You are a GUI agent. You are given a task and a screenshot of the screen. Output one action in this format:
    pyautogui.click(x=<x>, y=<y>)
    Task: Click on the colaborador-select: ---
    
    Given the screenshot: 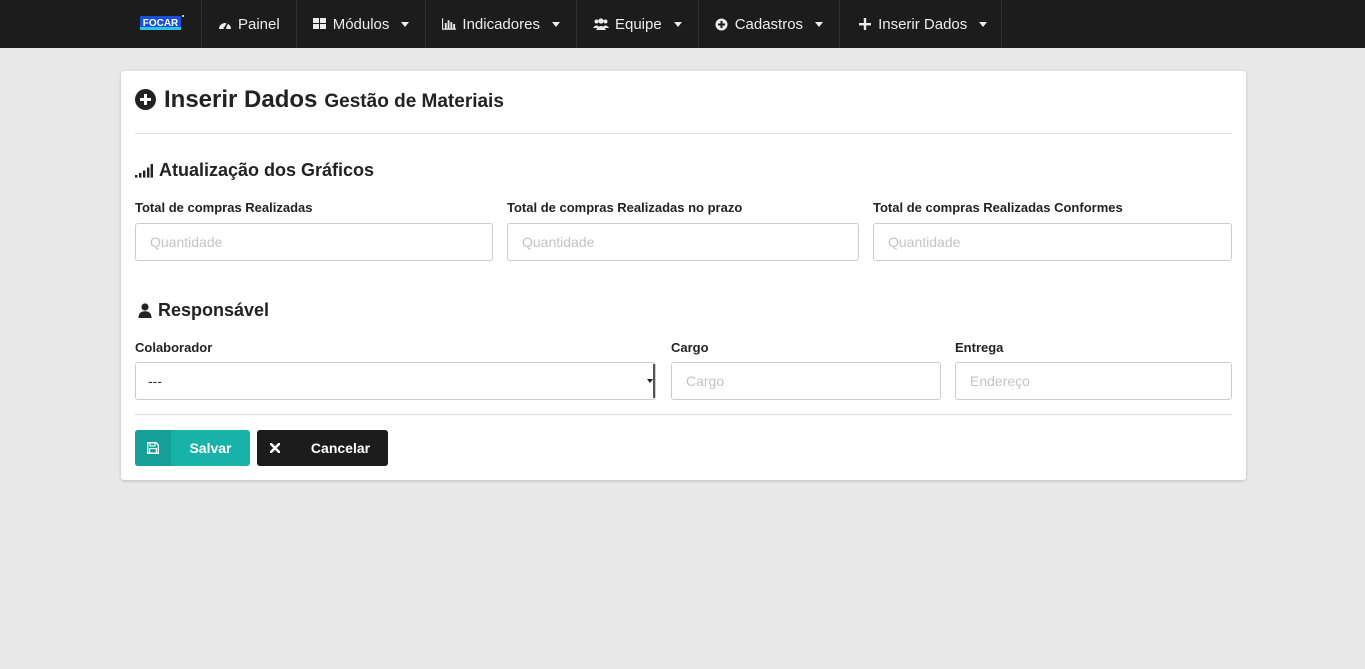 What is the action you would take?
    pyautogui.click(x=395, y=381)
    